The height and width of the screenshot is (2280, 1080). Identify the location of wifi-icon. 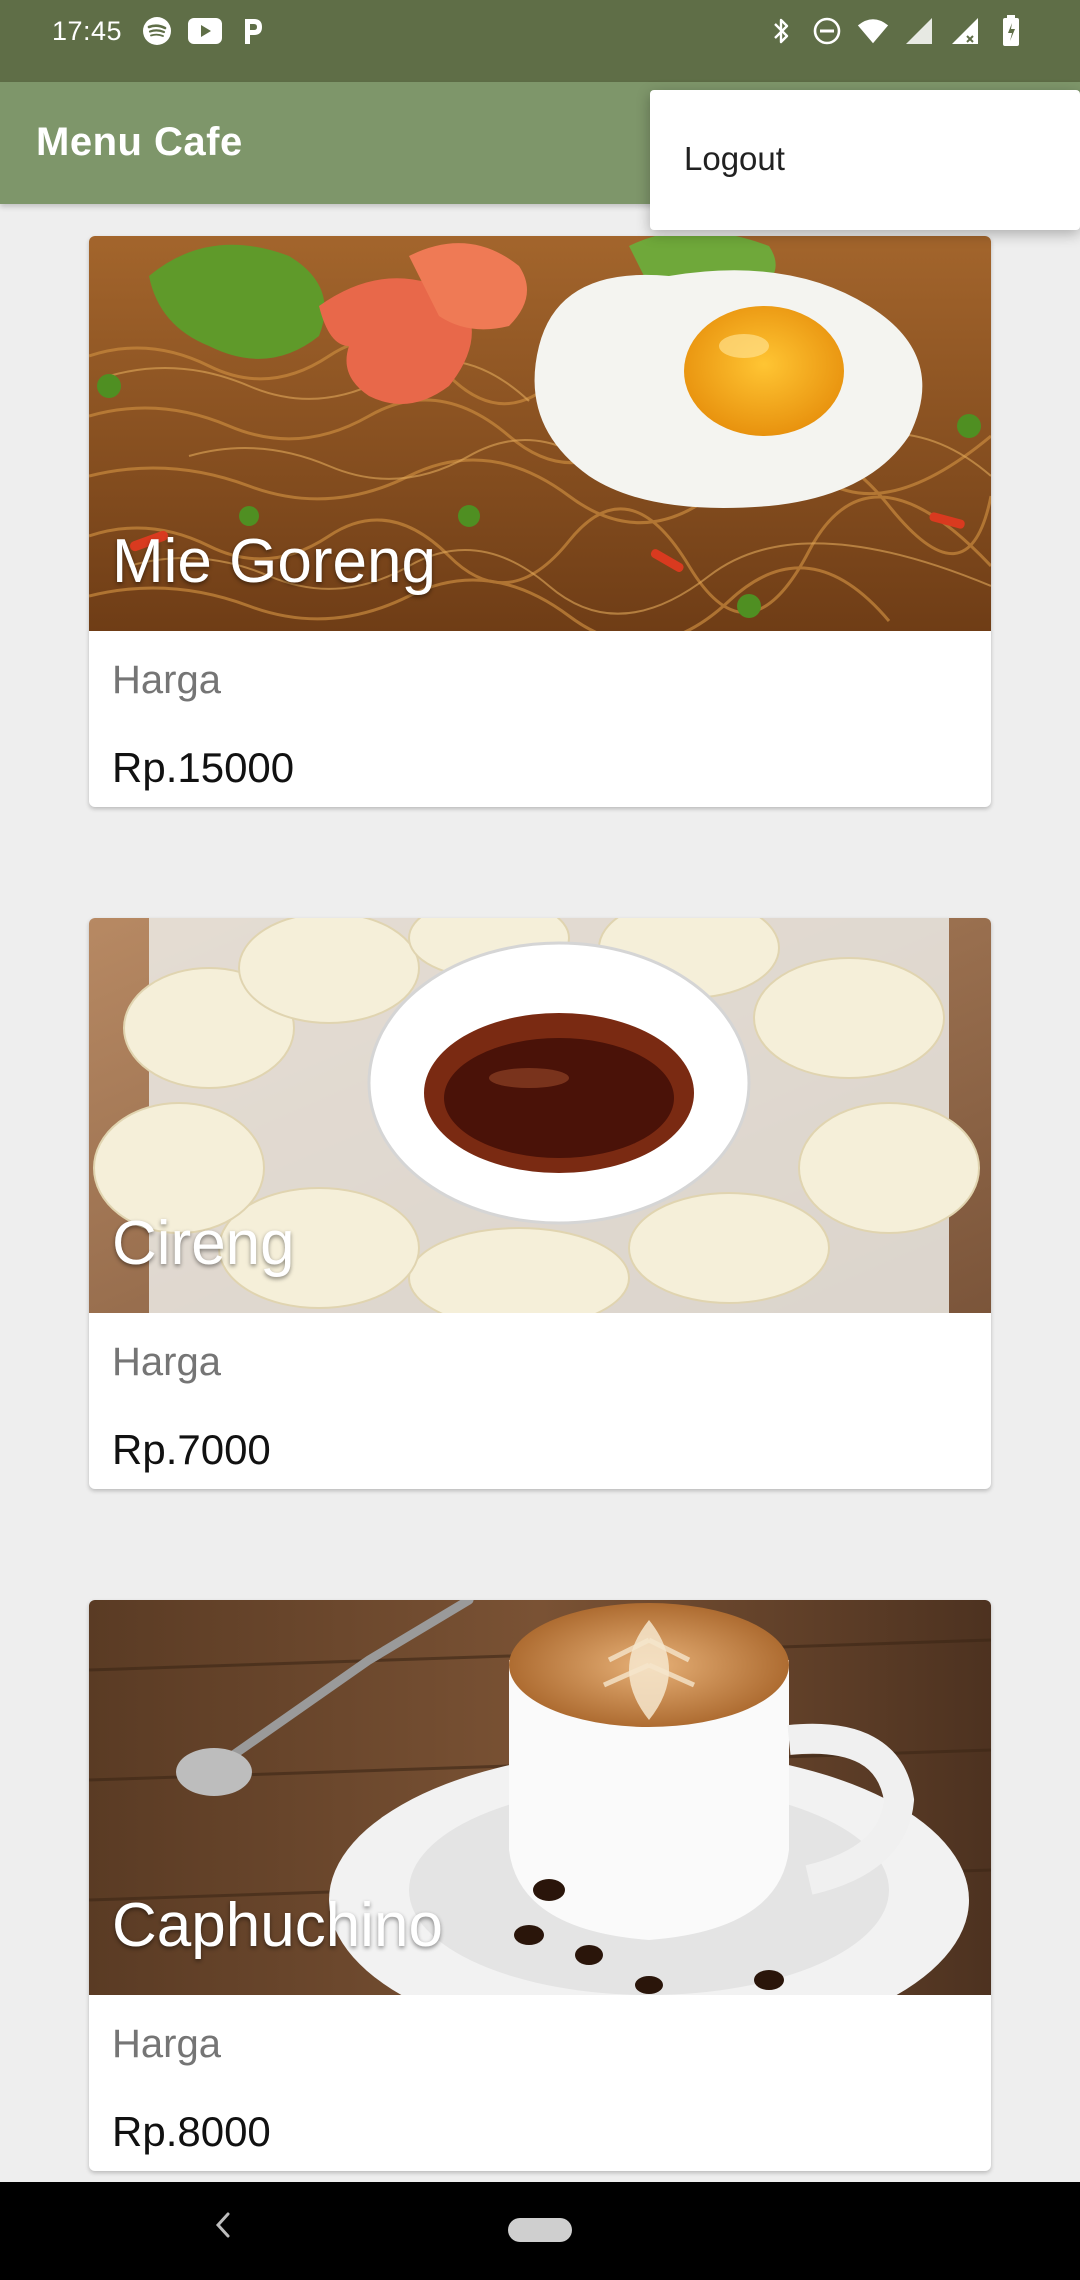
(873, 31).